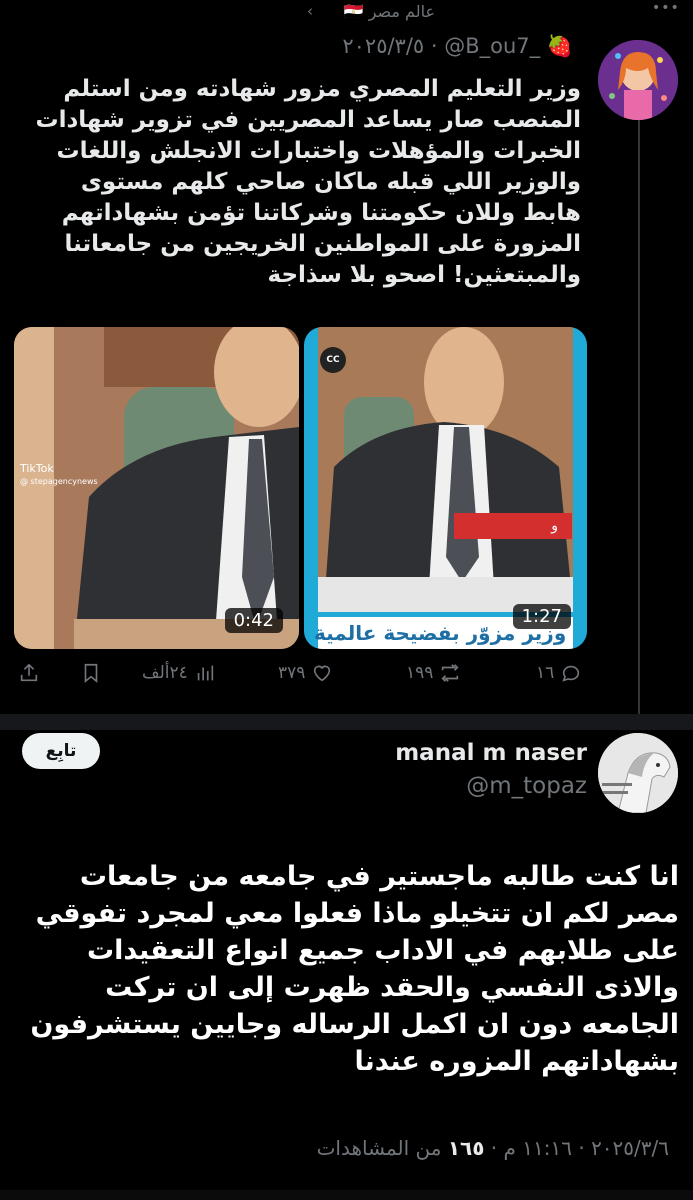  Describe the element at coordinates (61, 751) in the screenshot. I see `follow-button: تابِع` at that location.